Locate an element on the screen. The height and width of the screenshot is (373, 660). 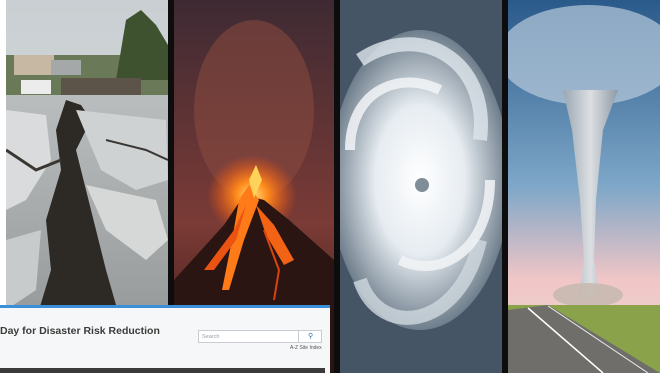
az-index-link: A-Z Site Index is located at coordinates (306, 348).